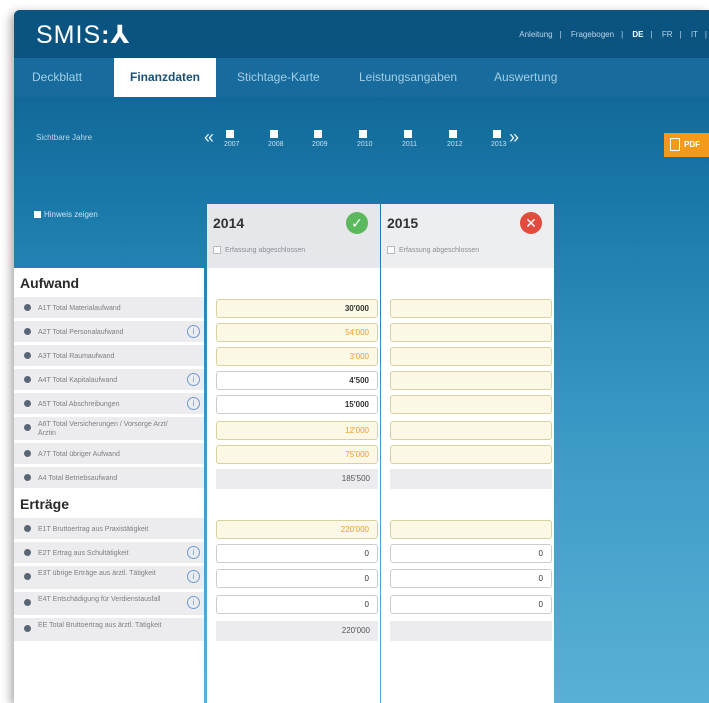 This screenshot has width=709, height=703. Describe the element at coordinates (535, 34) in the screenshot. I see `link-anleitung: Anleitung` at that location.